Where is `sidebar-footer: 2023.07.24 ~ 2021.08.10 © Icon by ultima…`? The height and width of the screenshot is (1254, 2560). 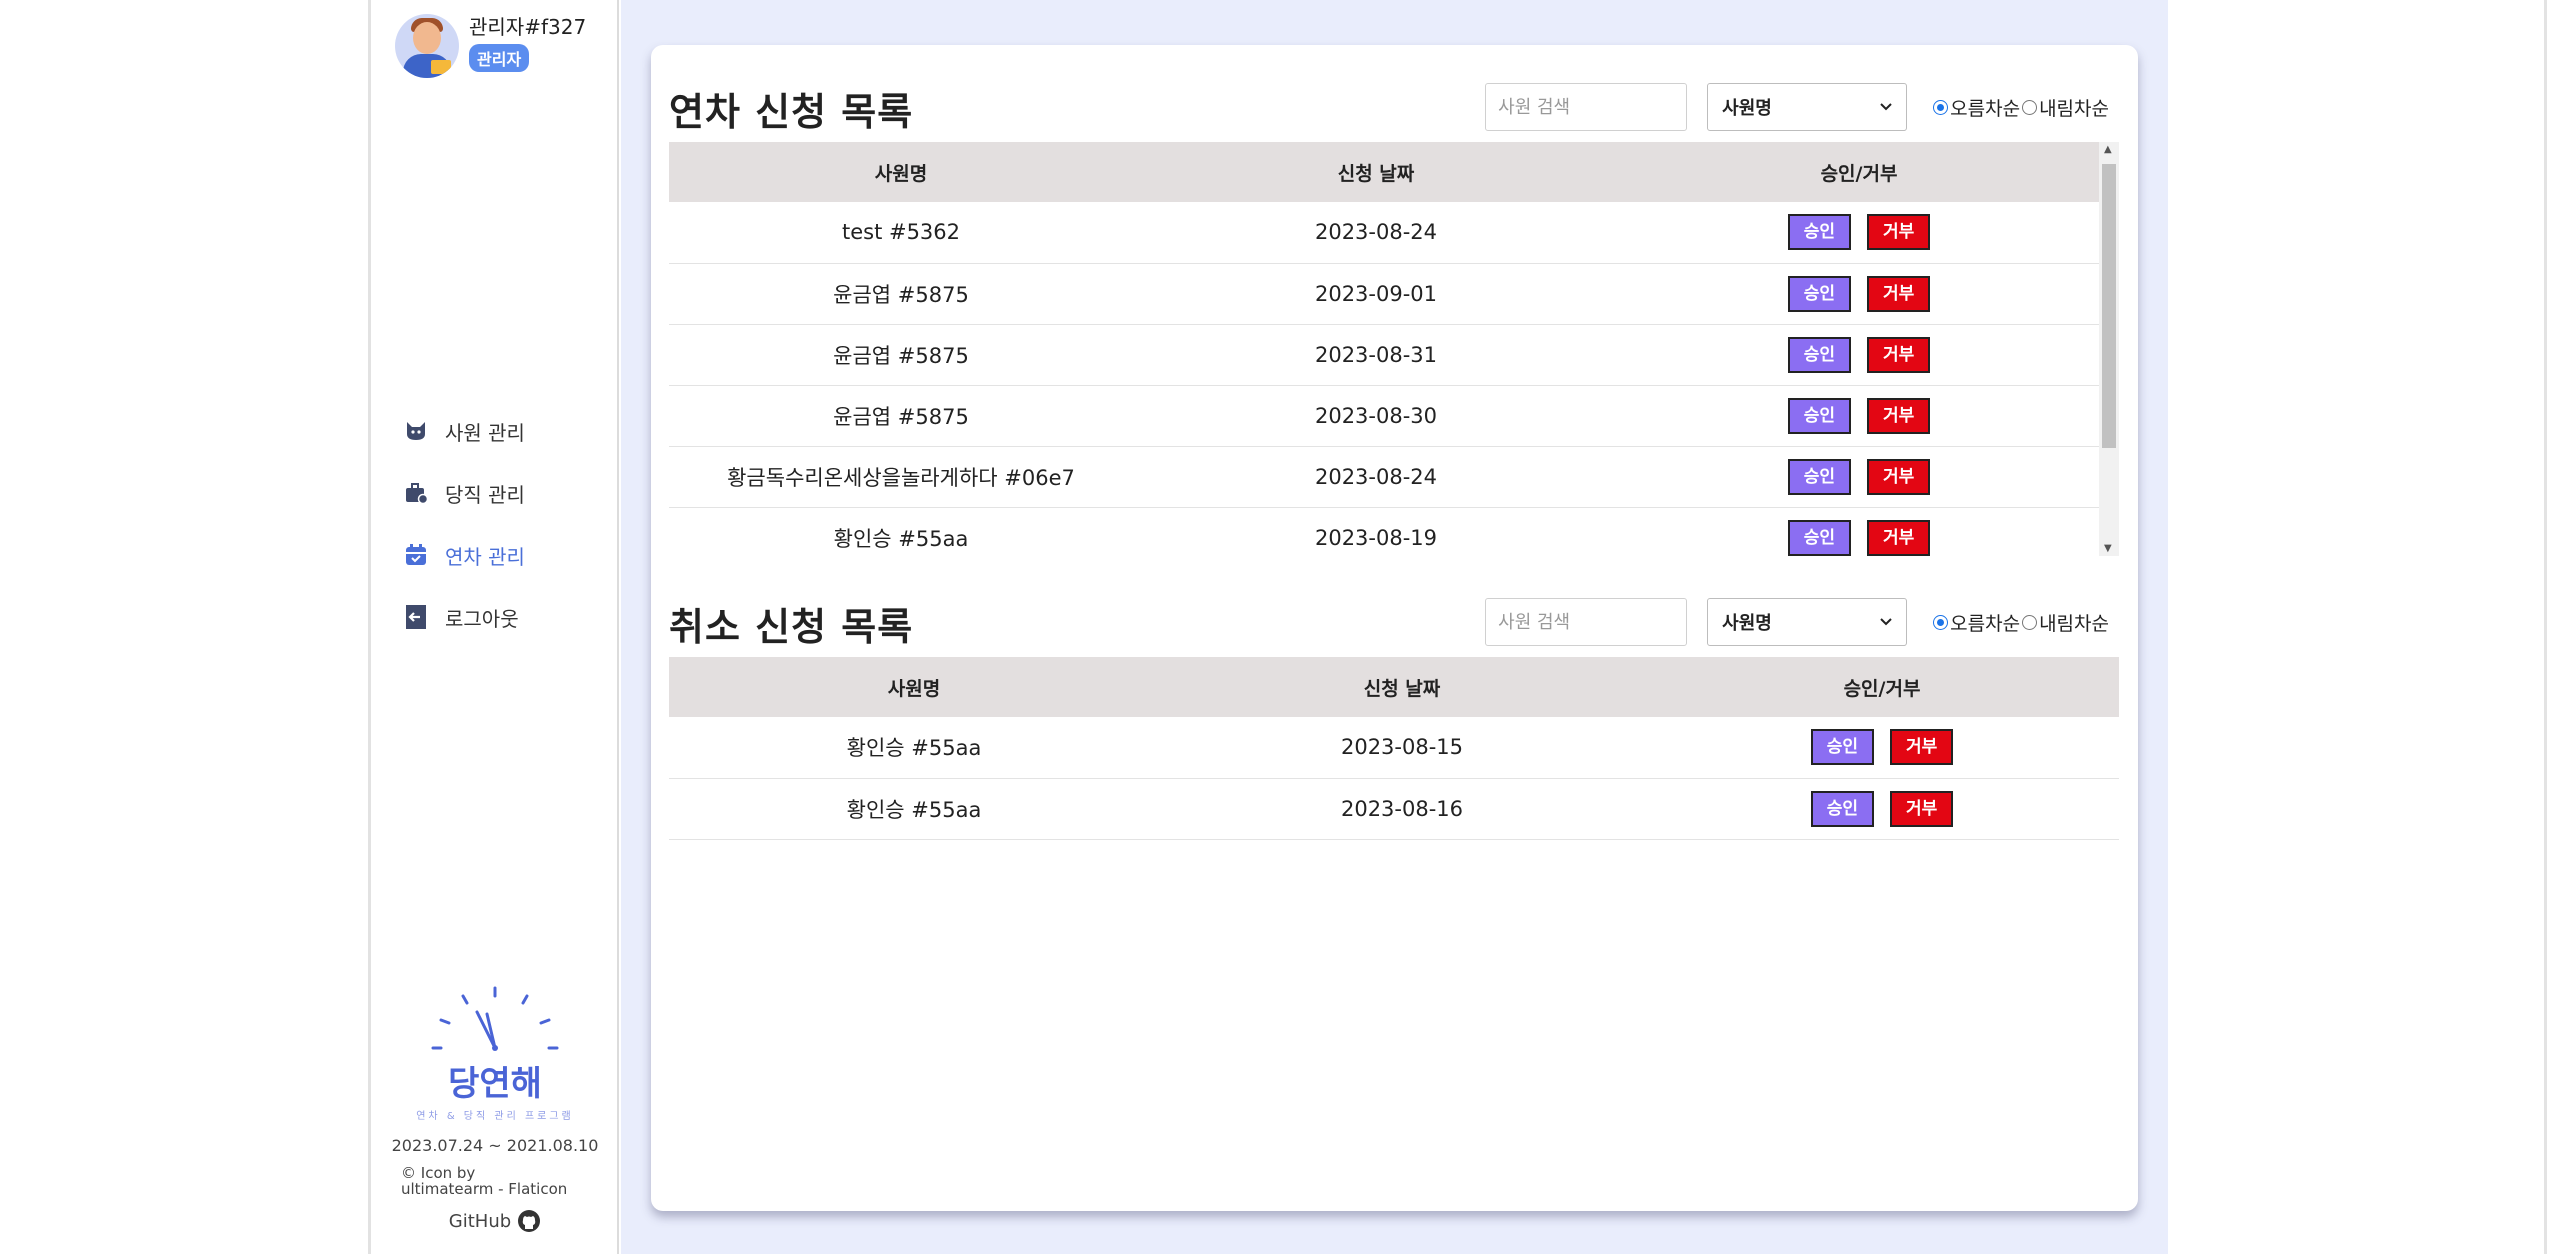 sidebar-footer: 2023.07.24 ~ 2021.08.10 © Icon by ultima… is located at coordinates (495, 1184).